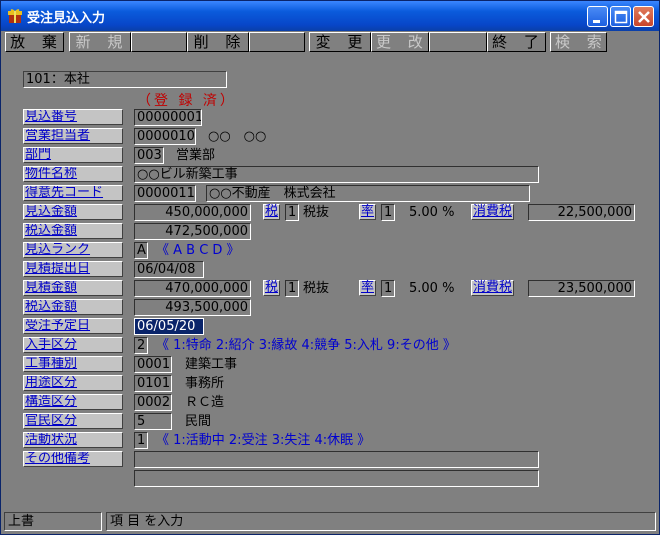 The image size is (660, 535). I want to click on rate-button-2: 率, so click(368, 288).